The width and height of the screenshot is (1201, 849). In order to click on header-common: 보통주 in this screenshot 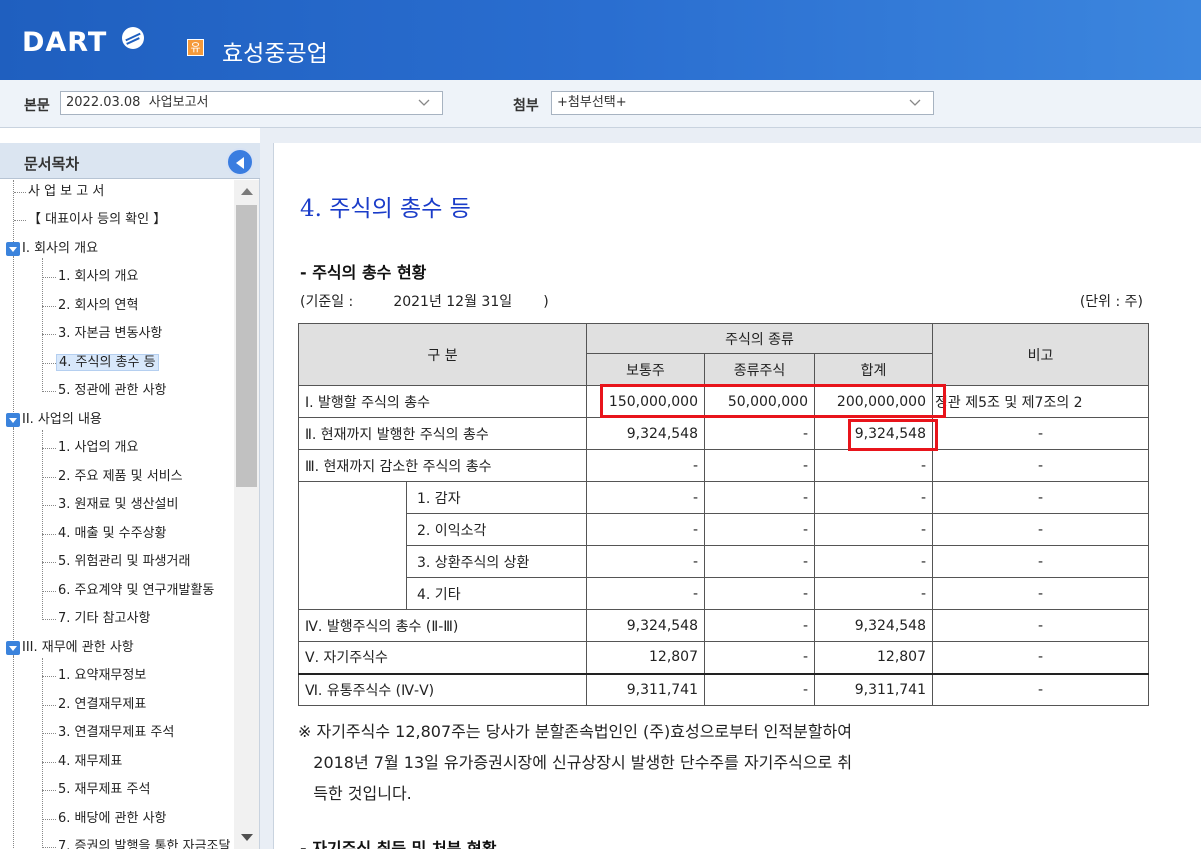, I will do `click(645, 369)`.